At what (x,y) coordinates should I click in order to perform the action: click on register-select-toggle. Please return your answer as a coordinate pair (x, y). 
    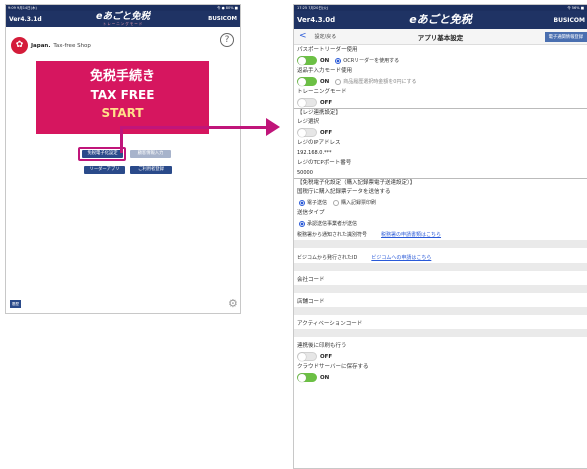
    Looking at the image, I should click on (307, 132).